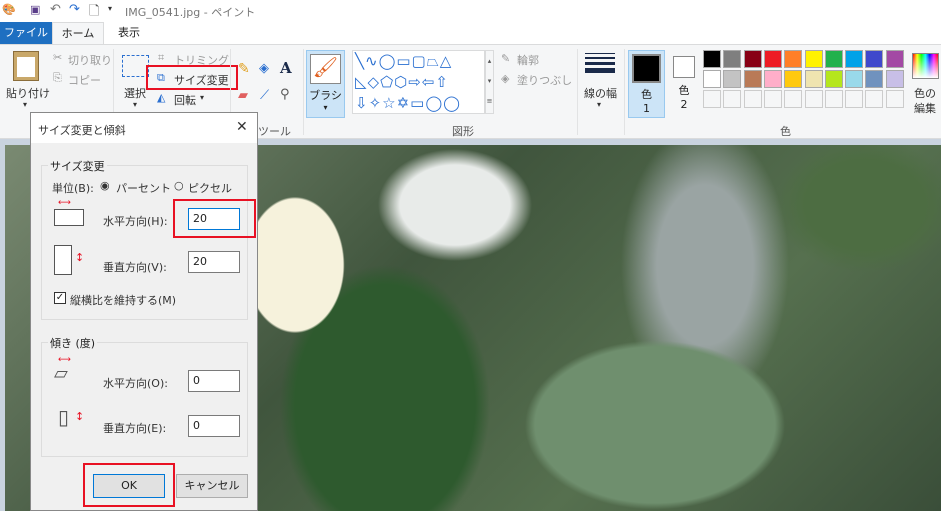  Describe the element at coordinates (135, 104) in the screenshot. I see `select-dropdown-icon: ▾` at that location.